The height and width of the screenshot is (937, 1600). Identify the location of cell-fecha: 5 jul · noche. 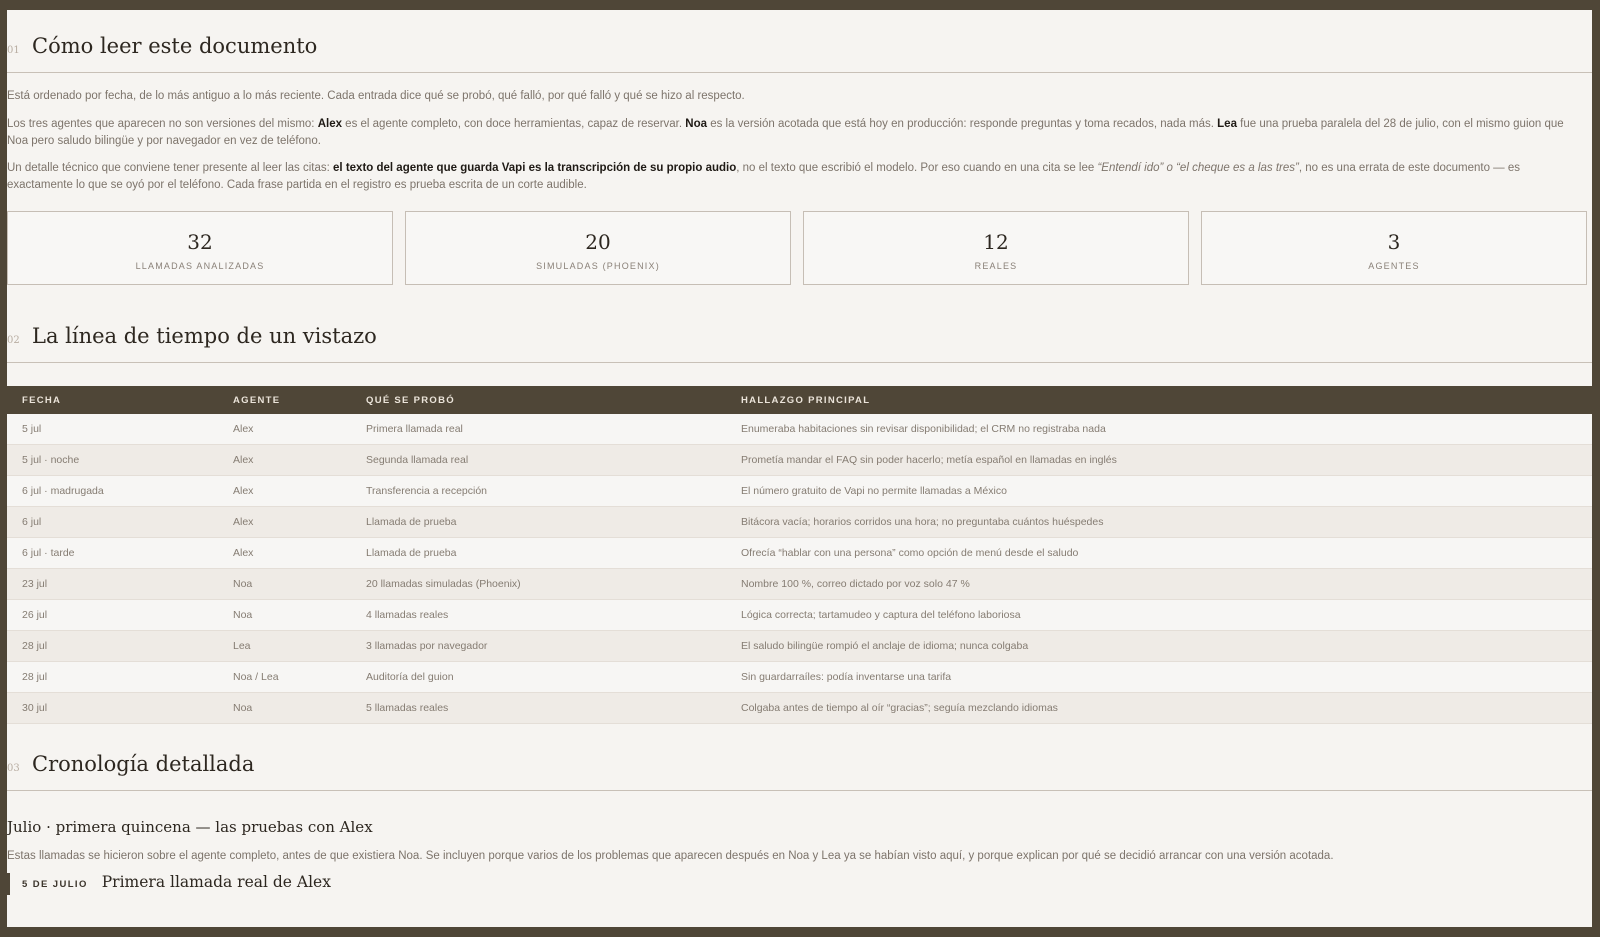
(120, 460).